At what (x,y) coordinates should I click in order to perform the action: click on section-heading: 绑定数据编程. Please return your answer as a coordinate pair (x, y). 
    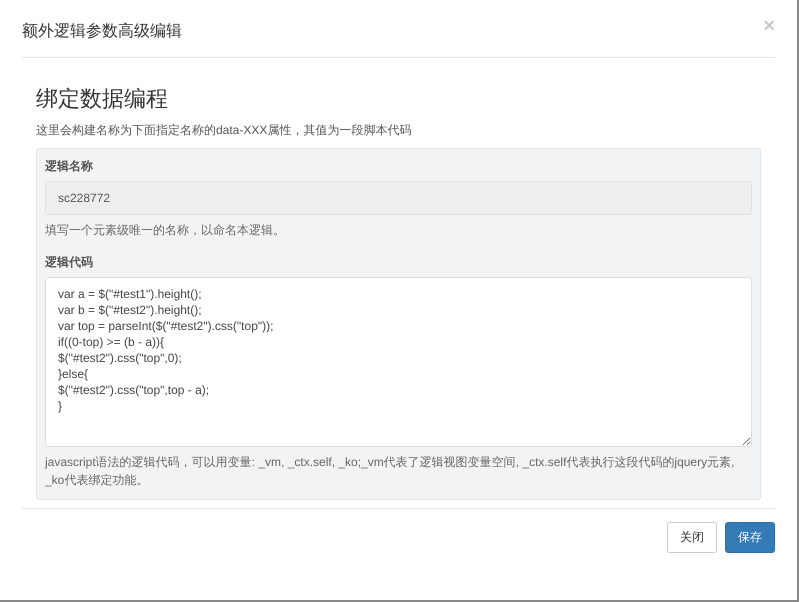
    Looking at the image, I should click on (102, 99).